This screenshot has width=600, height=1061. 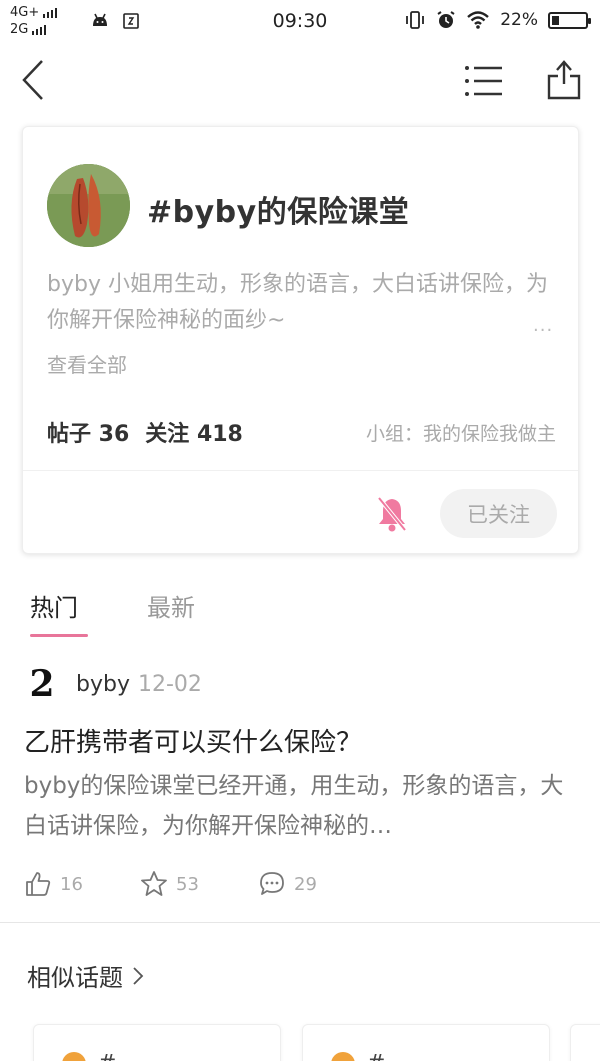 I want to click on chevron-right-icon, so click(x=138, y=975).